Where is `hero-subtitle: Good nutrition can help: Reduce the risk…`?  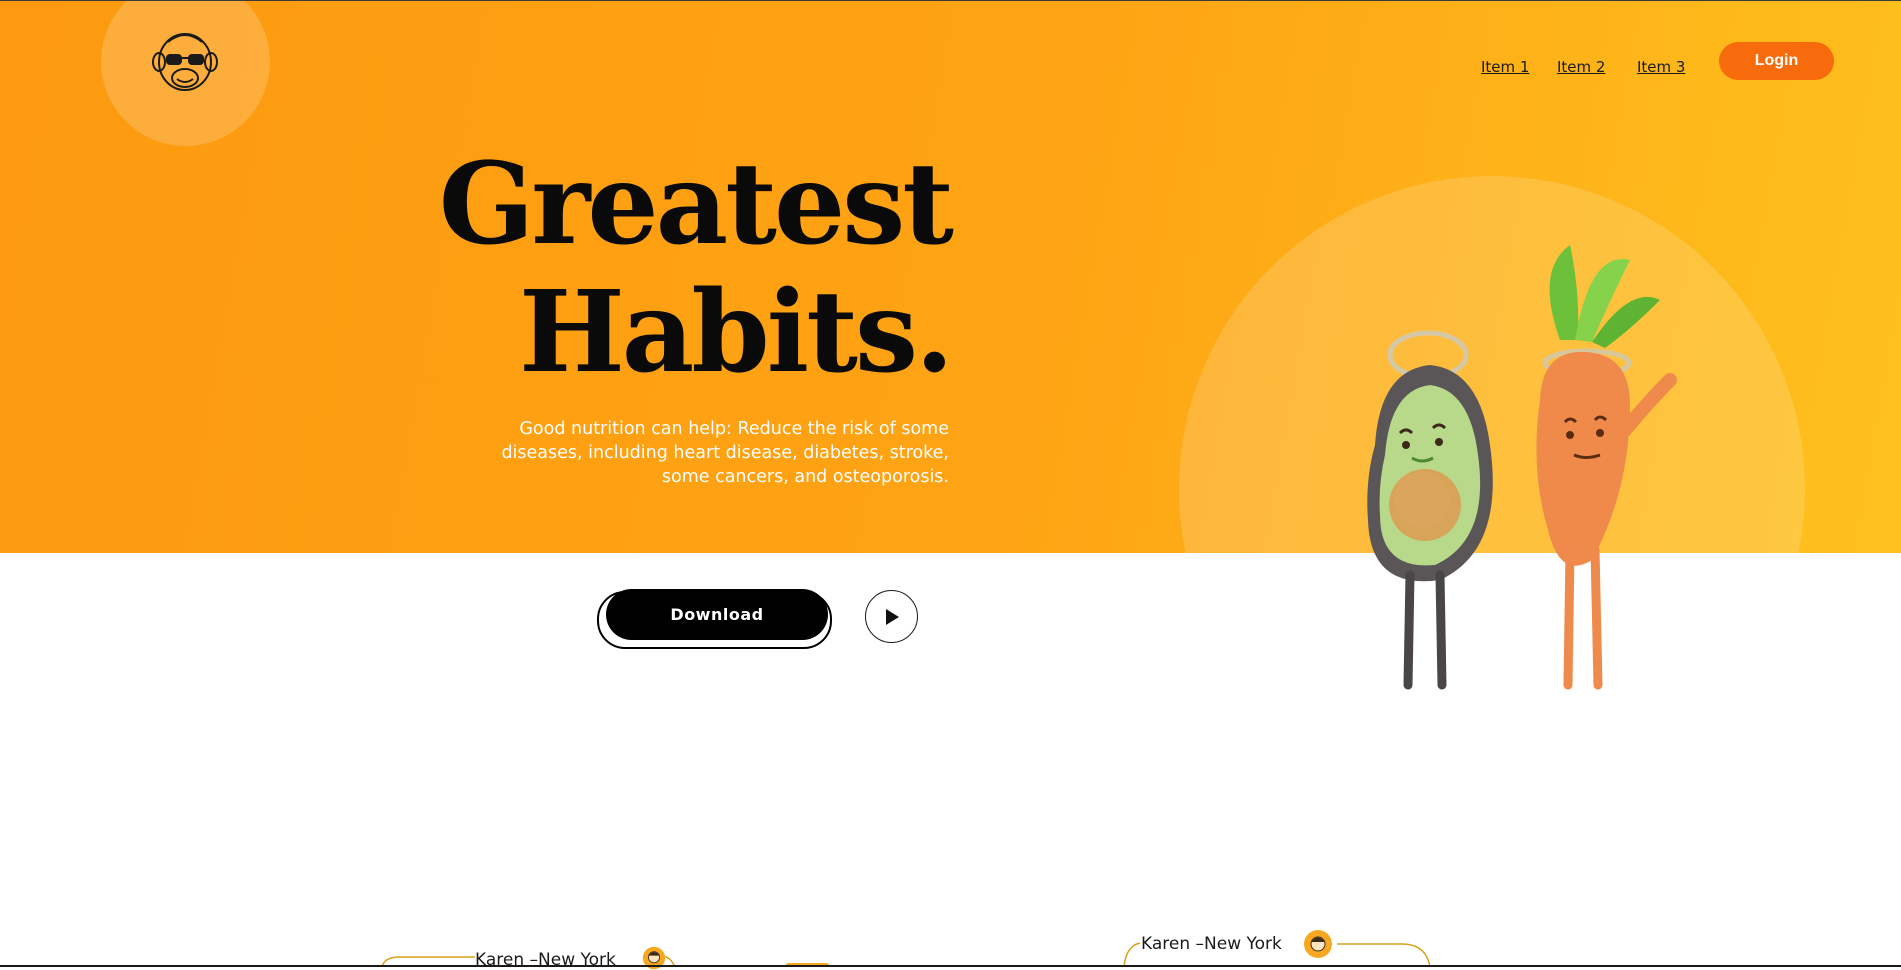
hero-subtitle: Good nutrition can help: Reduce the risk… is located at coordinates (725, 453).